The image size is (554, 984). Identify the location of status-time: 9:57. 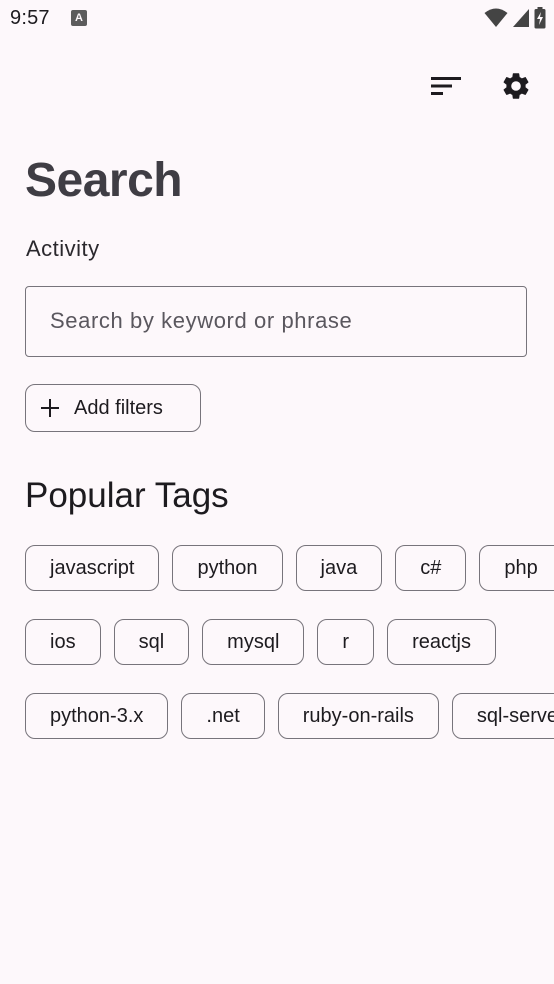
(30, 18).